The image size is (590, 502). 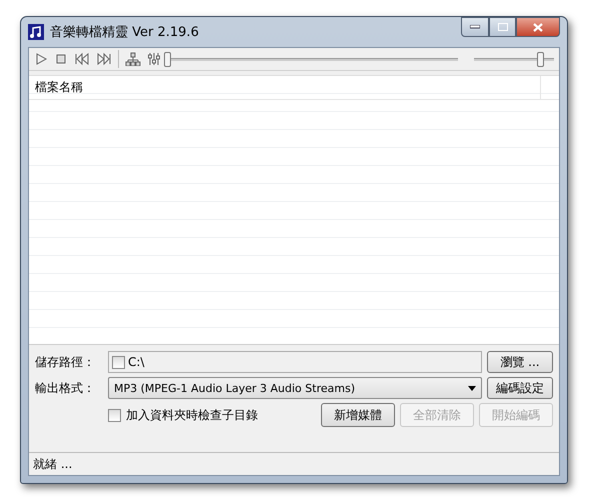 What do you see at coordinates (65, 362) in the screenshot?
I see `save-path-label: 儲存路徑：` at bounding box center [65, 362].